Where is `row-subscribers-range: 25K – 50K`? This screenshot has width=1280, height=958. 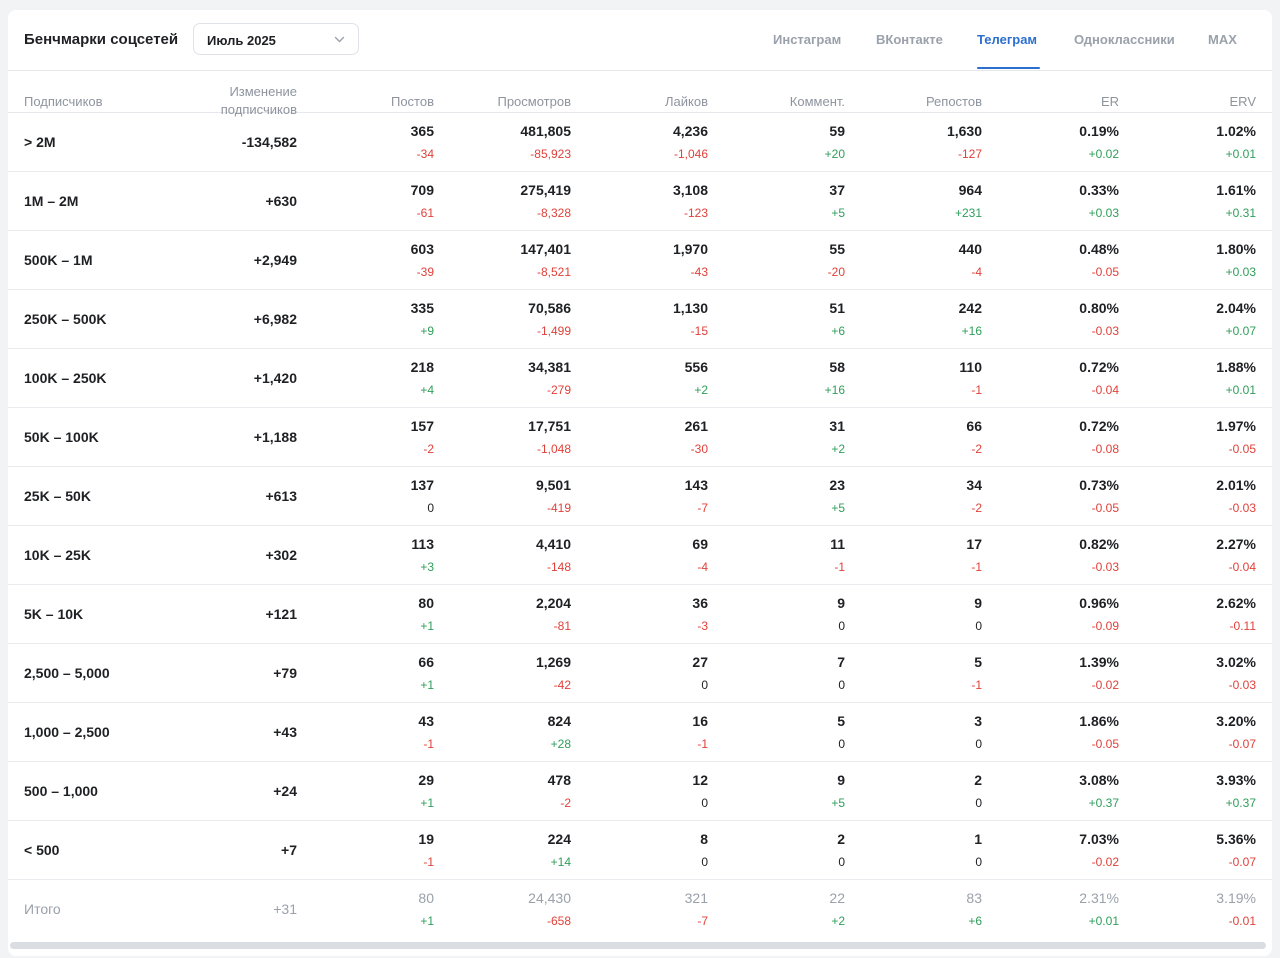
row-subscribers-range: 25K – 50K is located at coordinates (57, 496).